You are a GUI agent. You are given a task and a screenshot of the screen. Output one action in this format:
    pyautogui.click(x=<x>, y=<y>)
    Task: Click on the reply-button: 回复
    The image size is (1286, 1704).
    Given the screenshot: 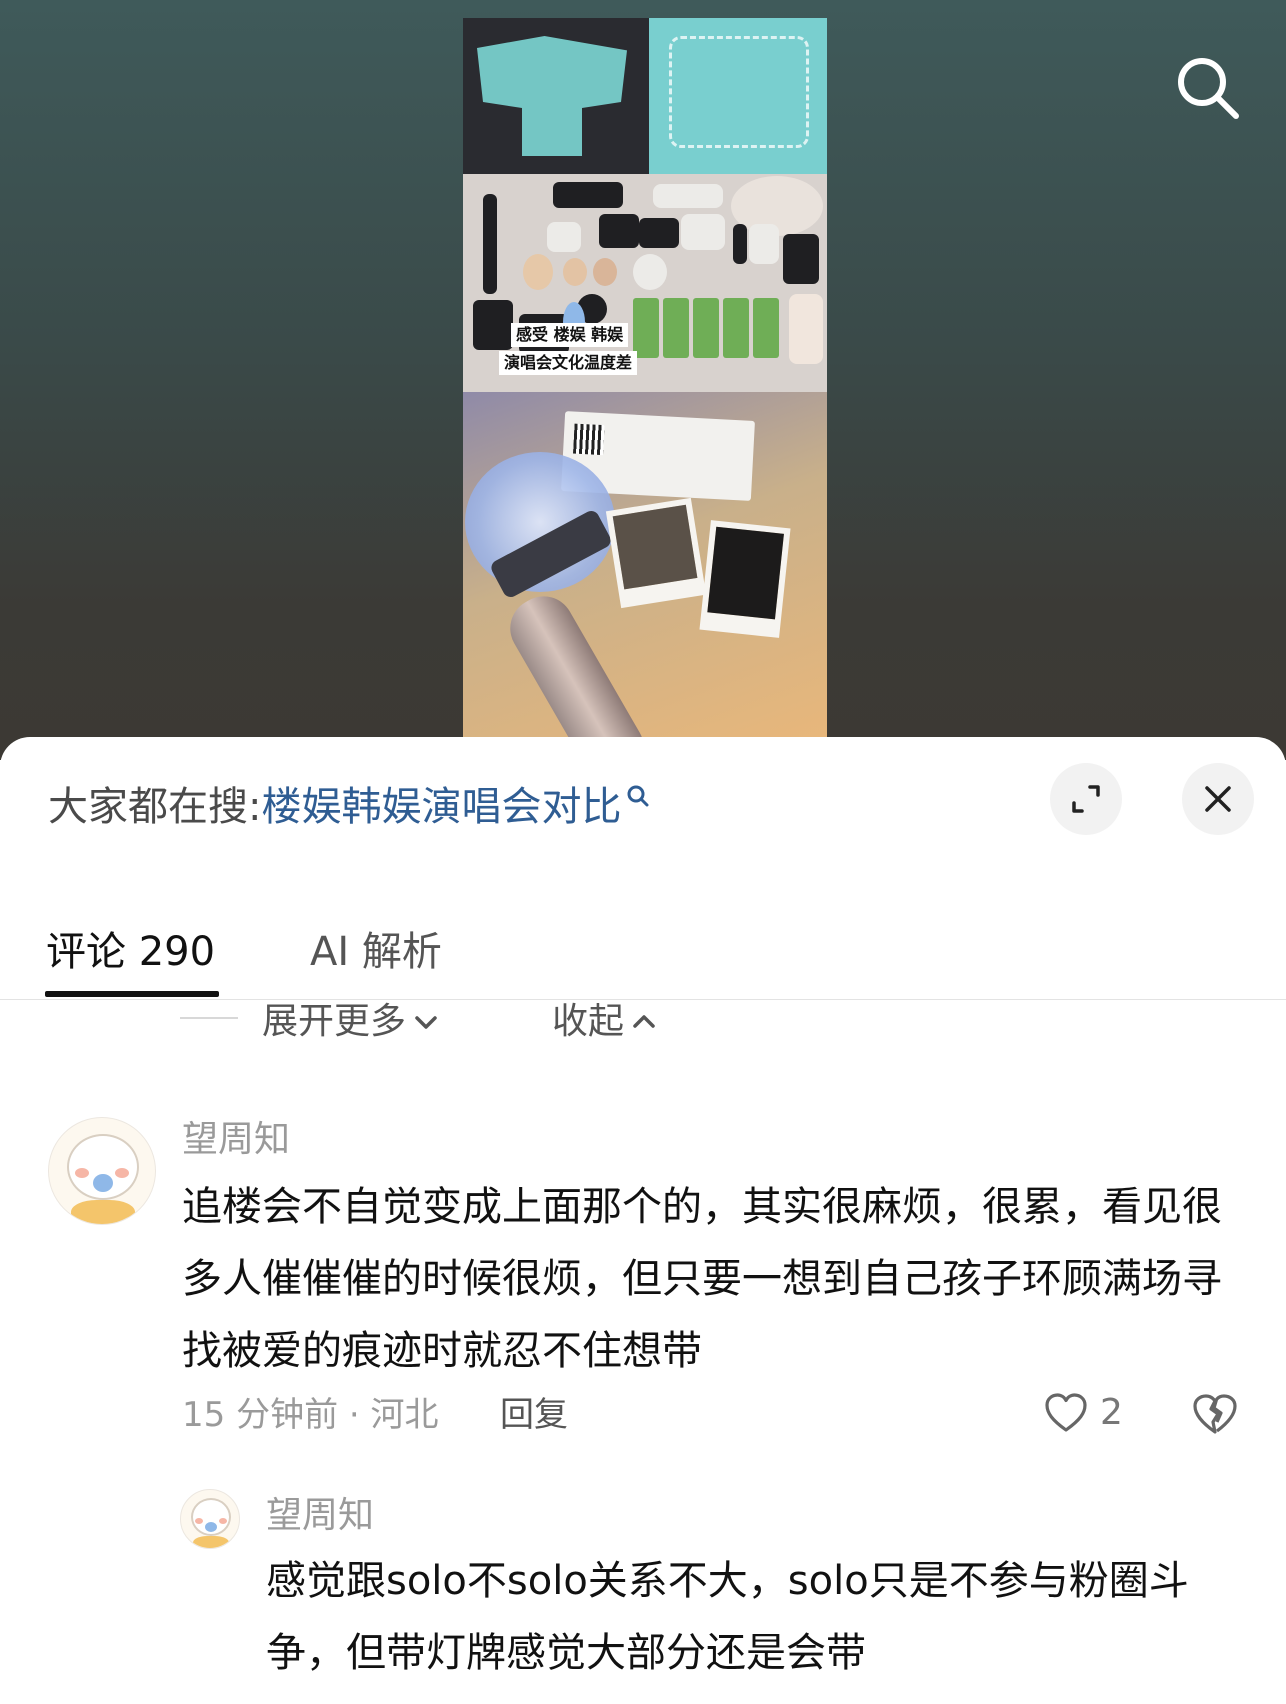 What is the action you would take?
    pyautogui.click(x=534, y=1415)
    